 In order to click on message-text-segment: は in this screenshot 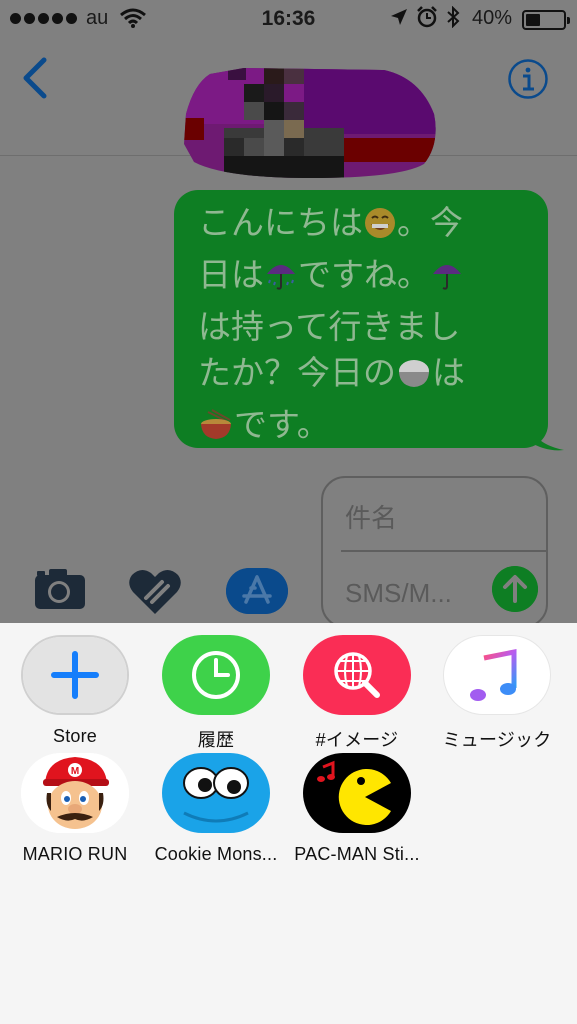, I will do `click(448, 372)`.